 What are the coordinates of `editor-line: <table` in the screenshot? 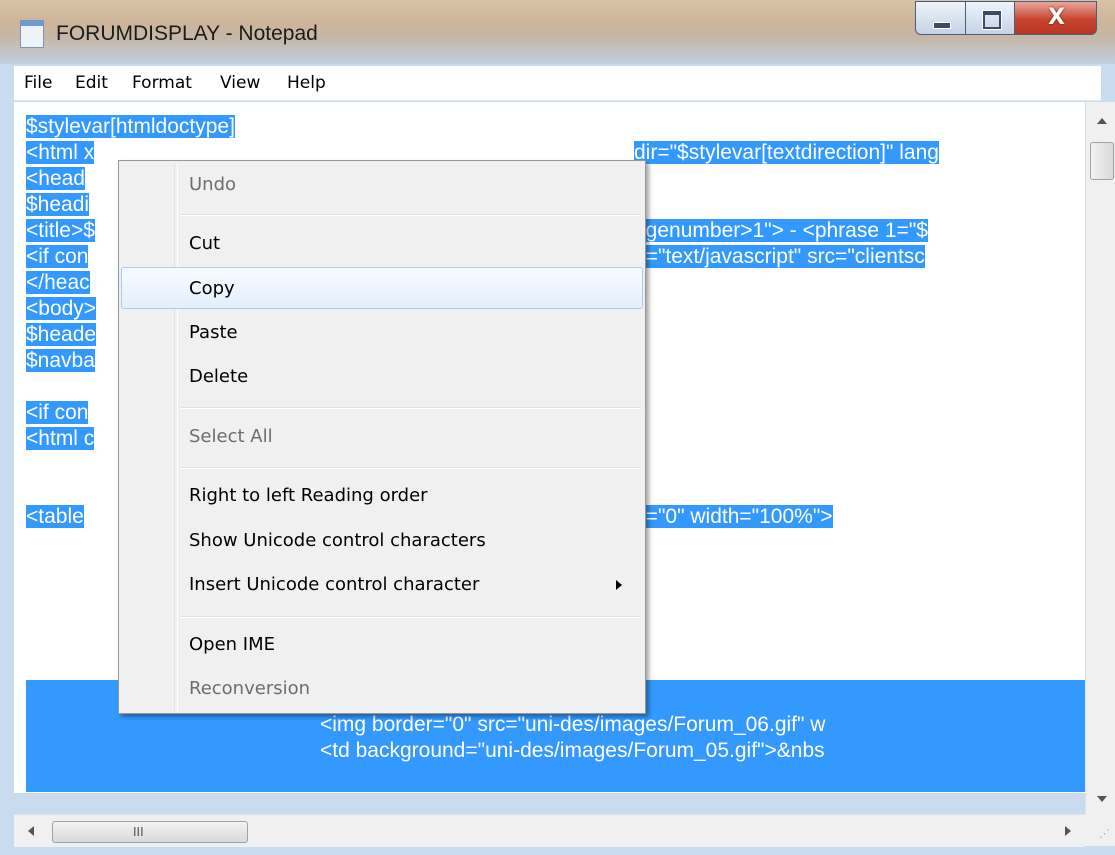 It's located at (55, 516).